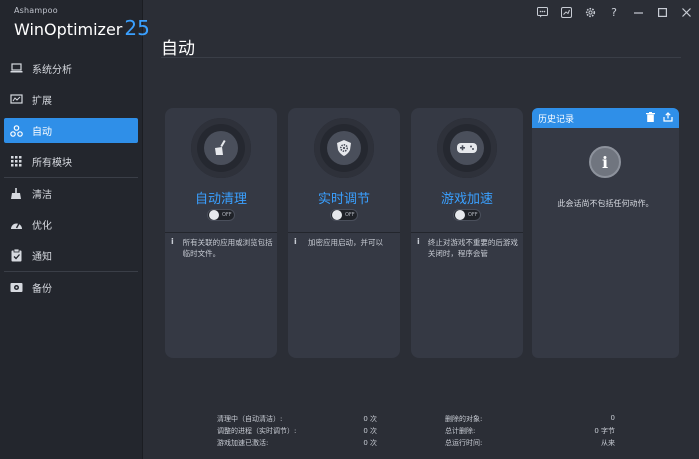 Image resolution: width=699 pixels, height=459 pixels. Describe the element at coordinates (16, 69) in the screenshot. I see `laptop-icon` at that location.